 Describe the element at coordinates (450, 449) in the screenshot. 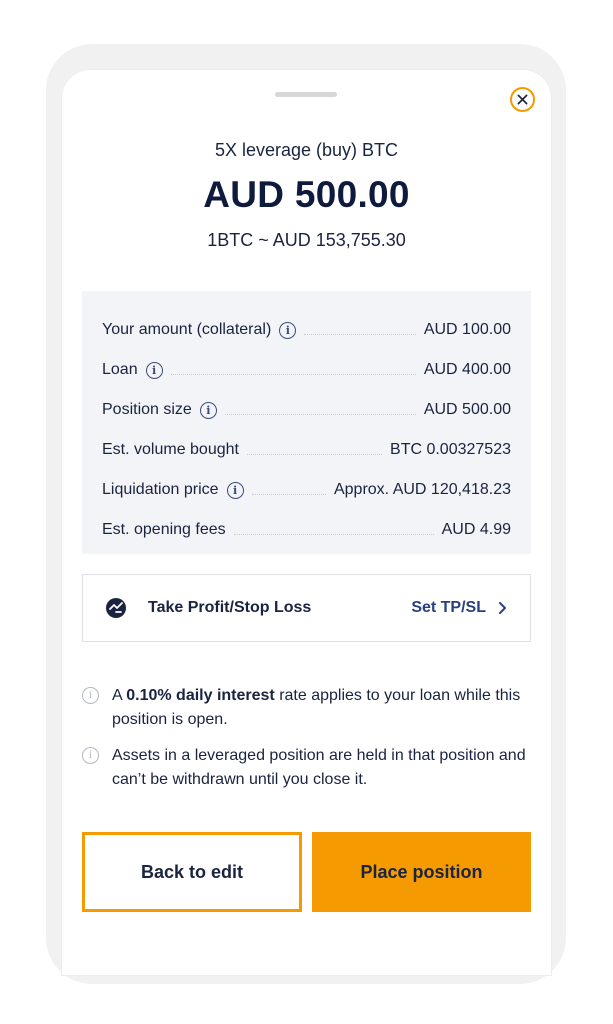

I see `row-value: BTC 0.00327523` at that location.